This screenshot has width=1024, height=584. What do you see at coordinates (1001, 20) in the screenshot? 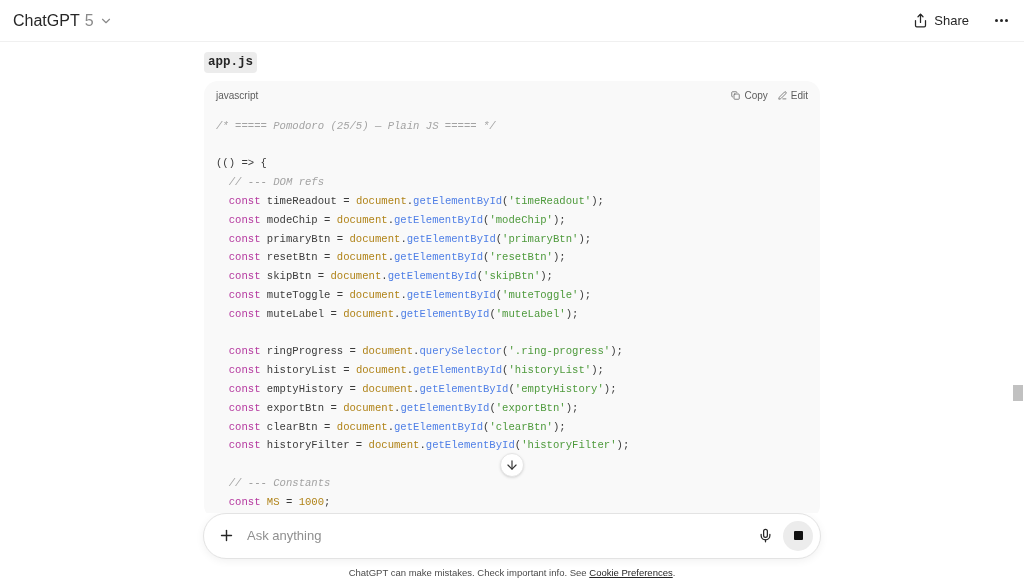
I see `more-icon` at bounding box center [1001, 20].